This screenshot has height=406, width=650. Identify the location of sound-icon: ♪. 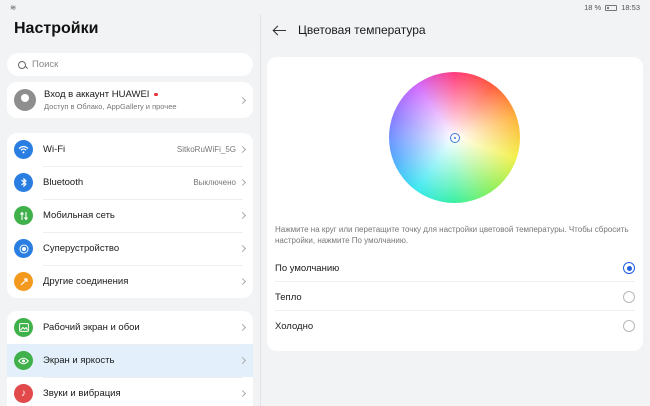
(23, 393).